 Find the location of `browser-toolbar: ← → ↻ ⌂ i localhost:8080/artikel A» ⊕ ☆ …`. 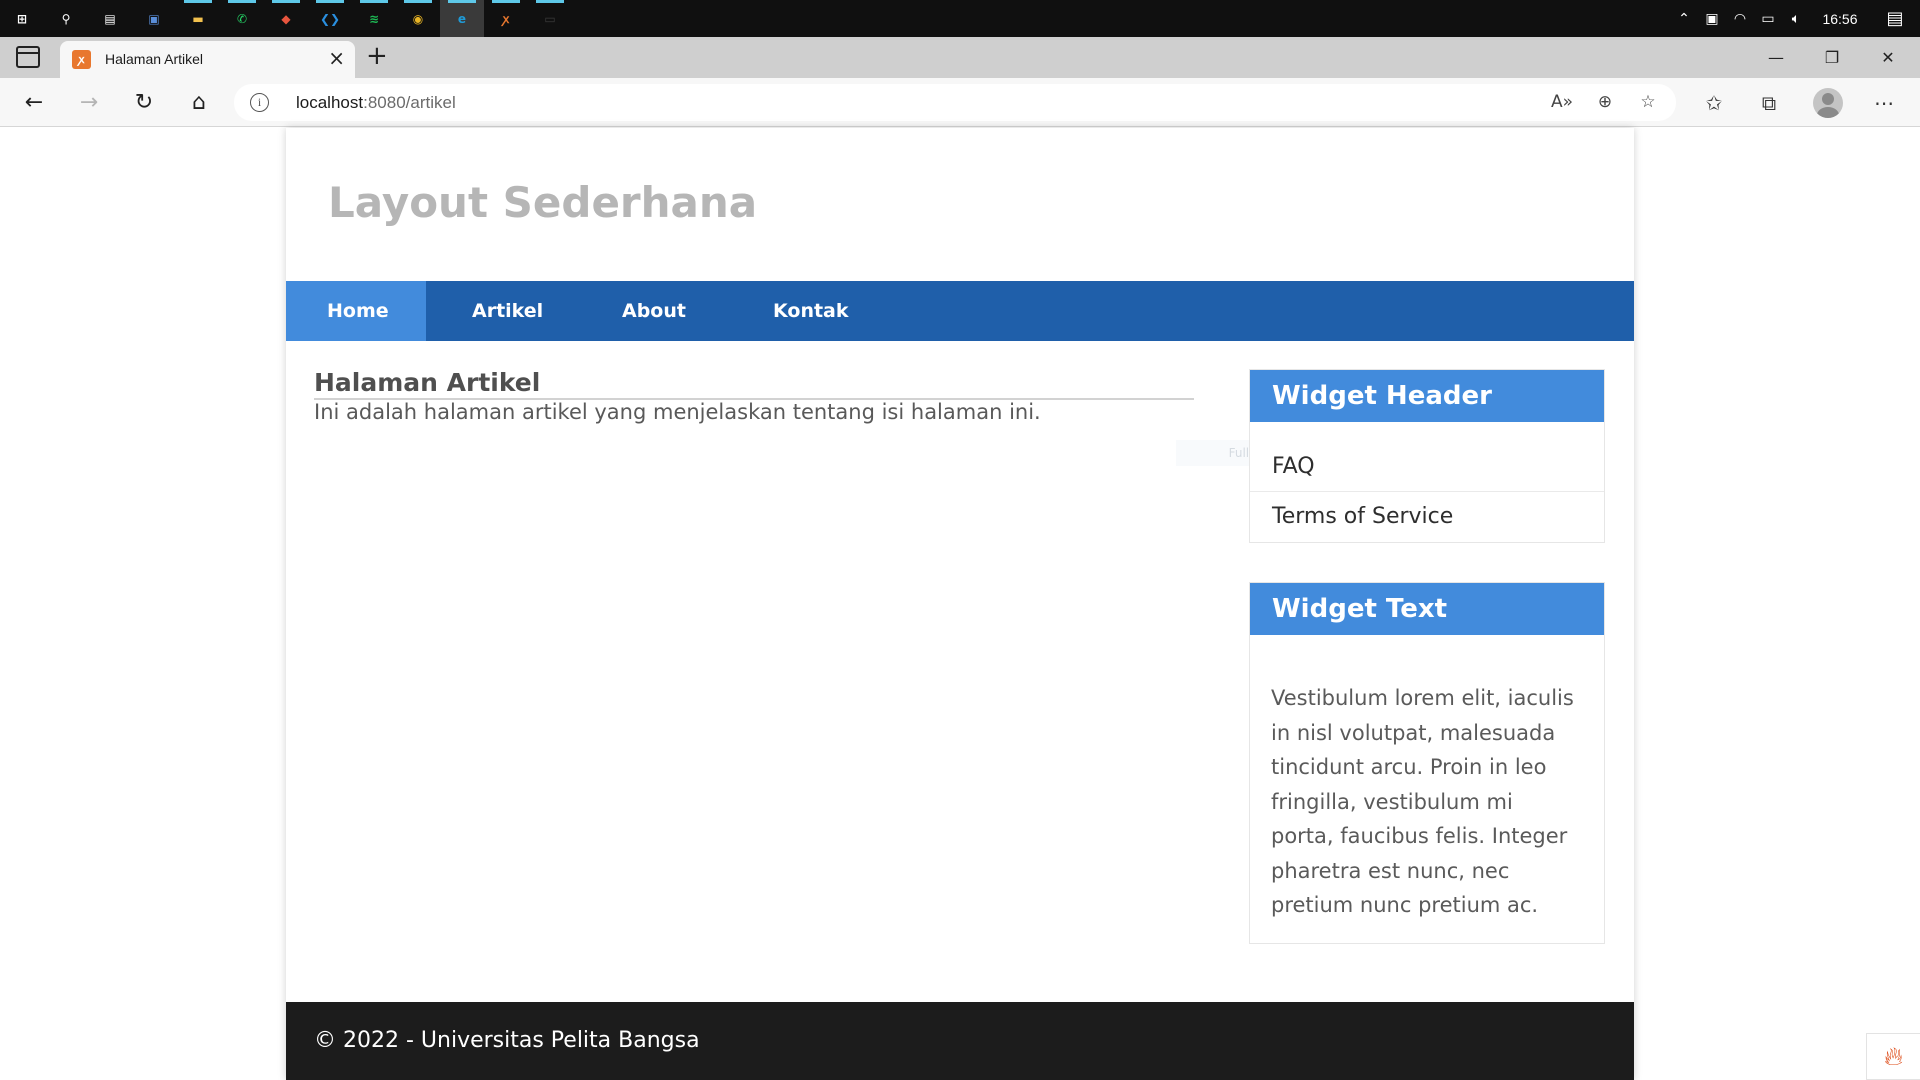

browser-toolbar: ← → ↻ ⌂ i localhost:8080/artikel A» ⊕ ☆ … is located at coordinates (960, 102).